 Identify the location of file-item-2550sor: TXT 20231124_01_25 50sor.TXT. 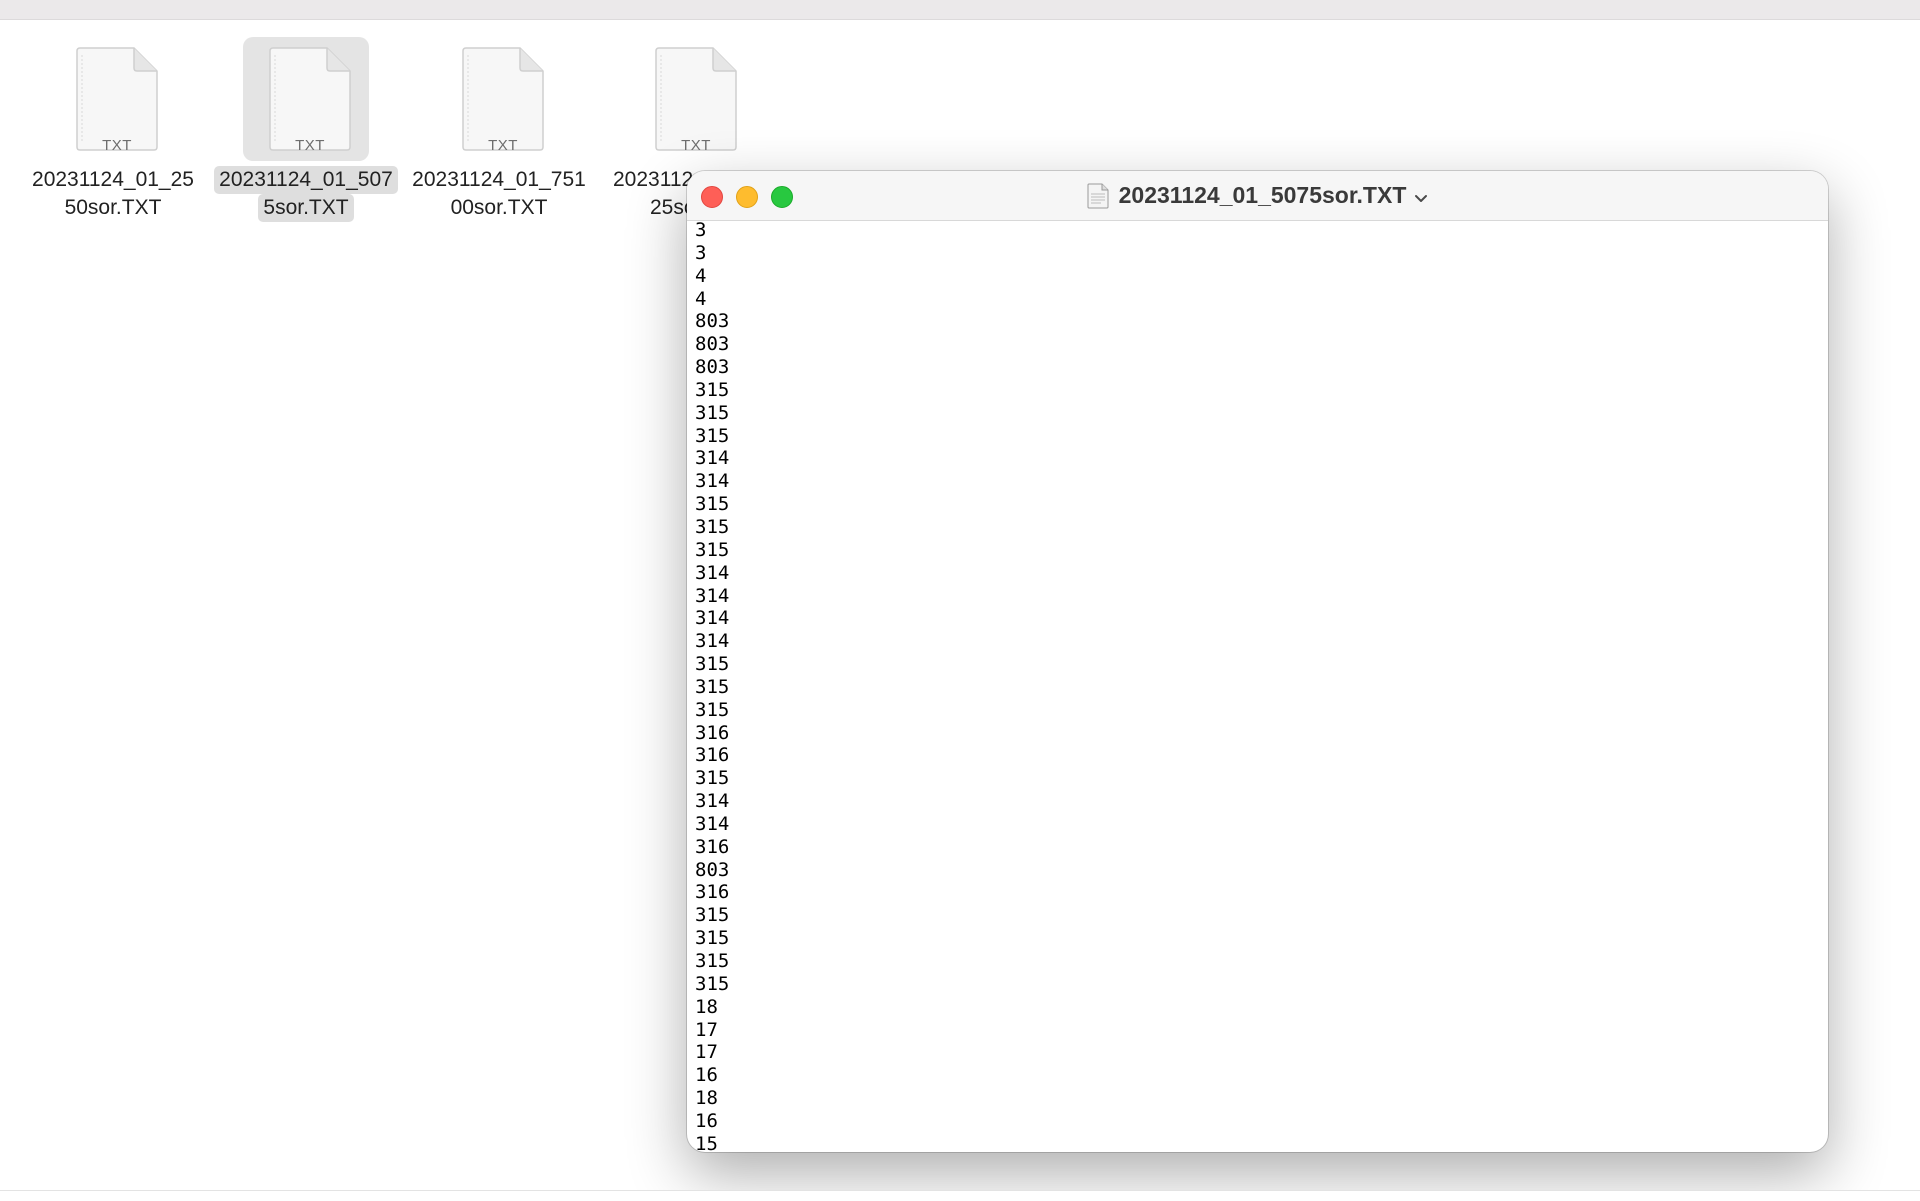
(113, 136).